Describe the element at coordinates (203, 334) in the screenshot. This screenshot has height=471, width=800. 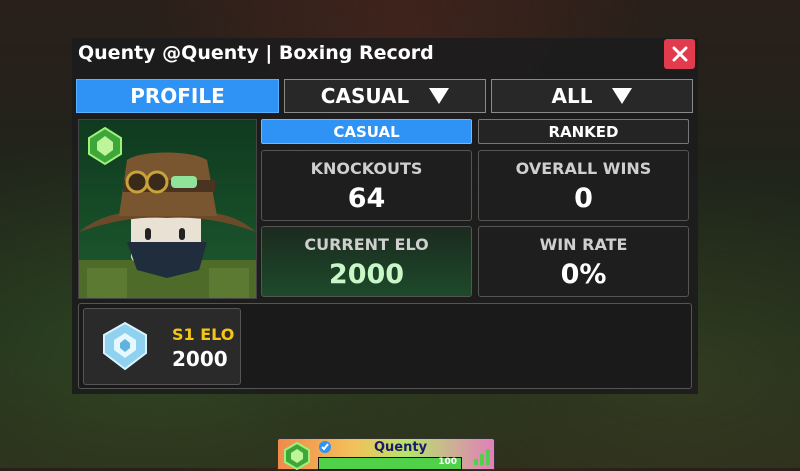
I see `season-label: S1 ELO` at that location.